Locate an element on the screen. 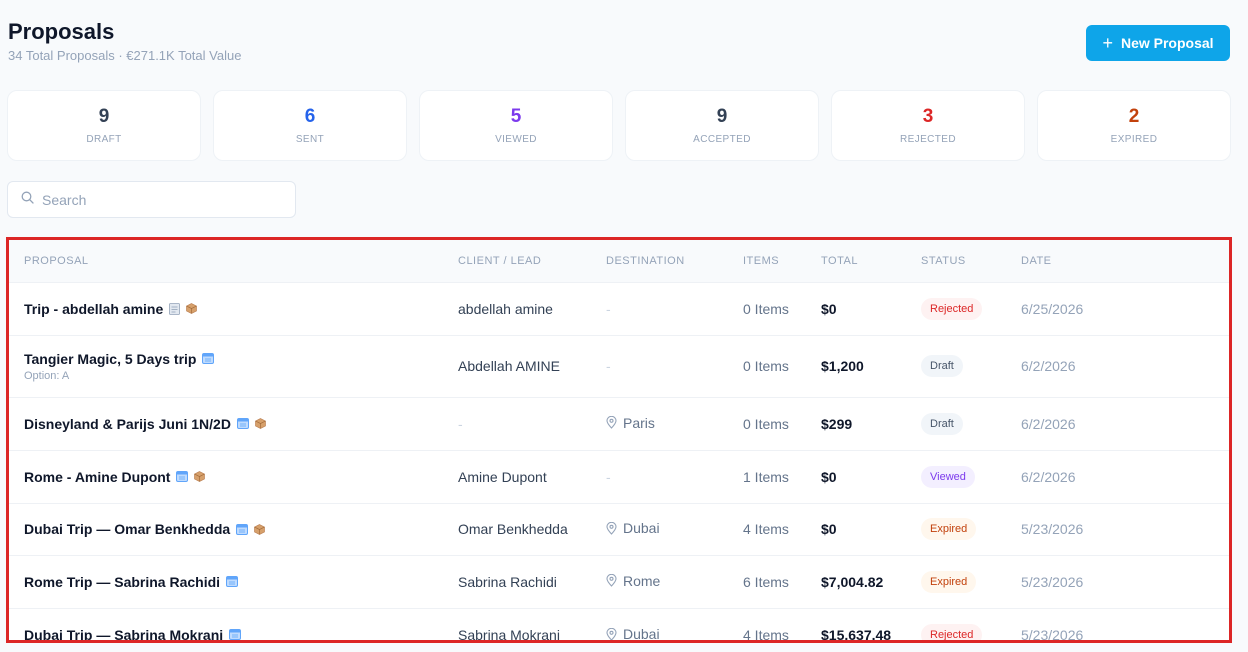  proposal-cell: Disneyland & Parijs Juni 1N/2D is located at coordinates (226, 423).